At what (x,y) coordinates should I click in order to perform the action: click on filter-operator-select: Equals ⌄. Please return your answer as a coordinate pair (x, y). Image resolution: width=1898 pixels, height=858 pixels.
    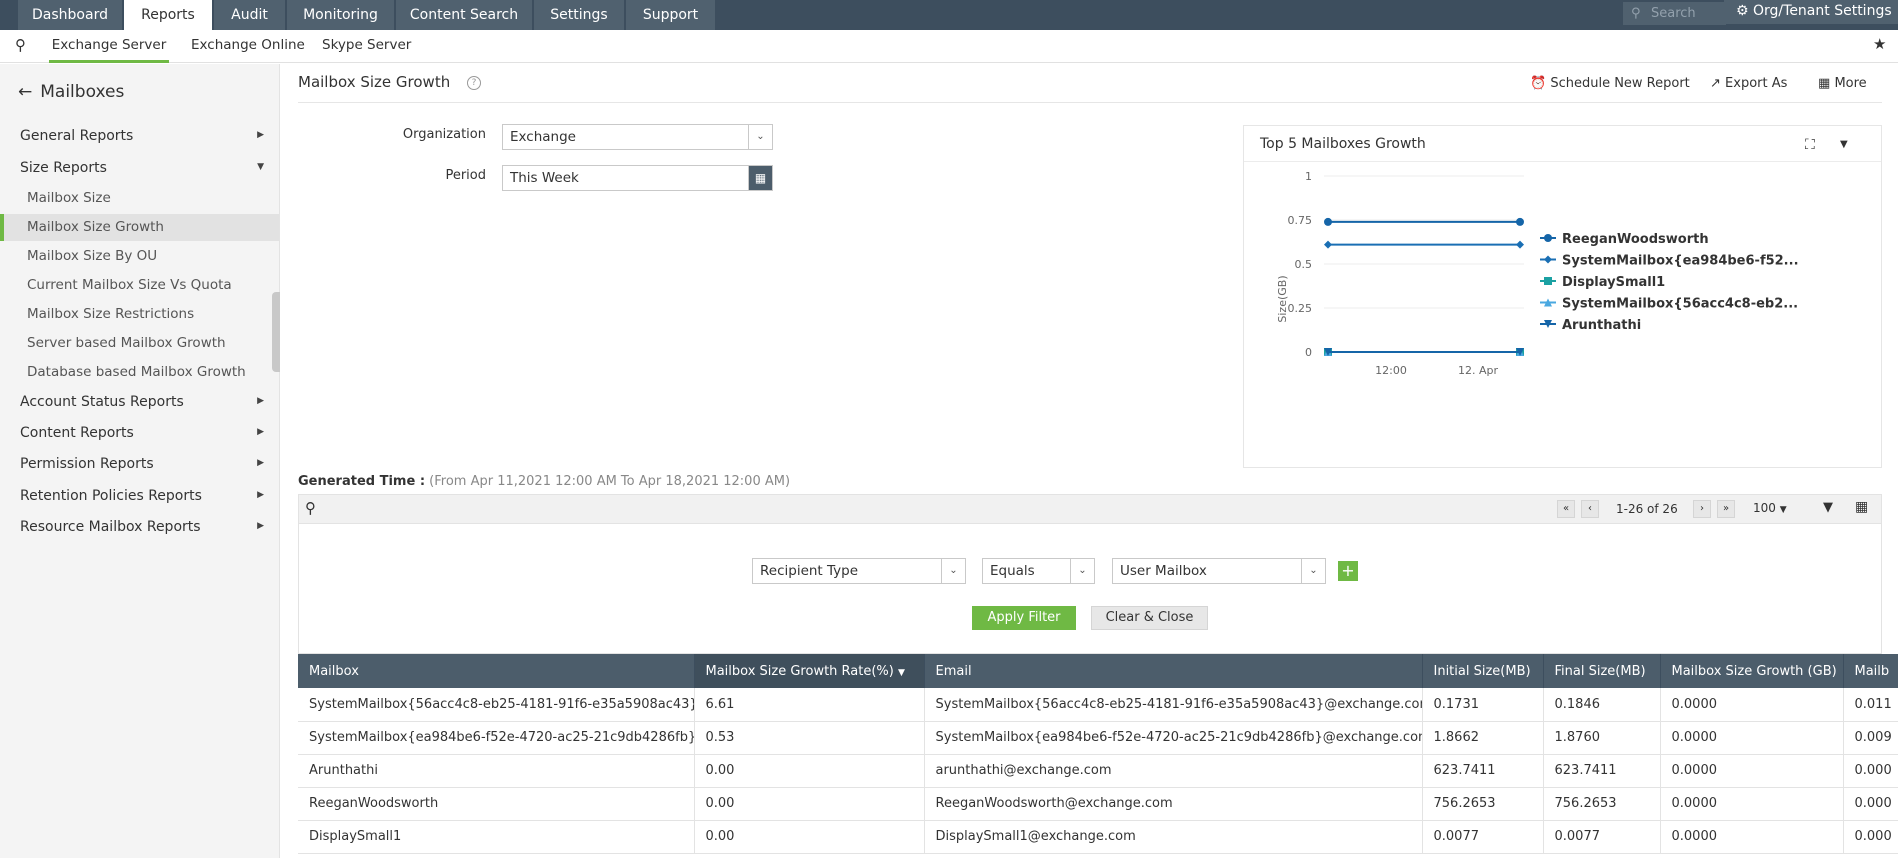
    Looking at the image, I should click on (1038, 571).